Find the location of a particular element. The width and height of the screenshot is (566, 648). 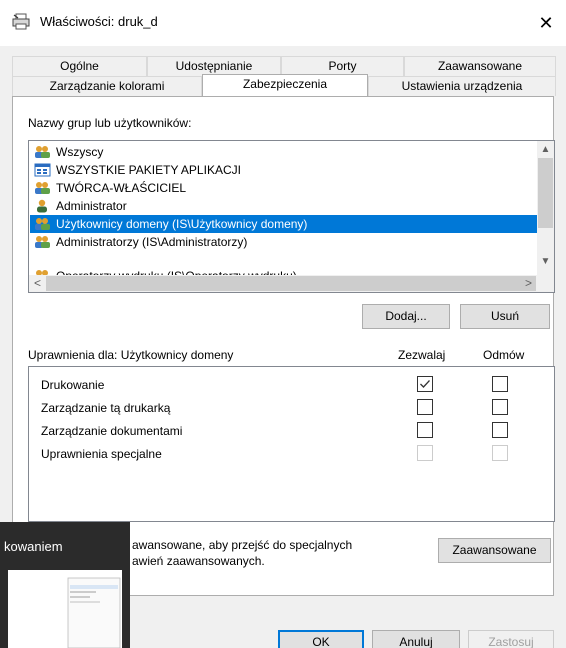

tab-color-management: Zarządzanie kolorami is located at coordinates (107, 86).